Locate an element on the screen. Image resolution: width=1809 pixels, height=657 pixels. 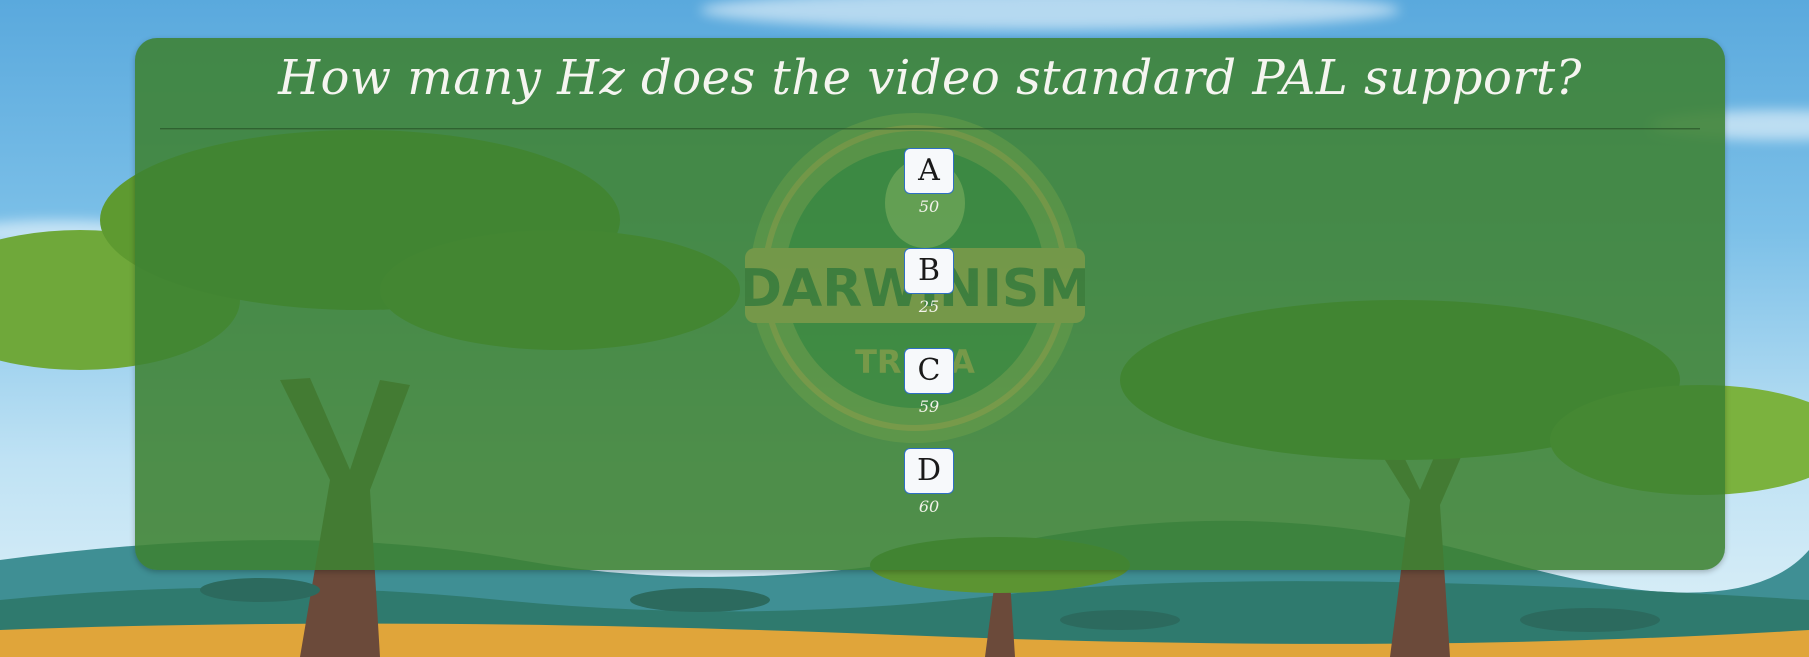
answer-b-value: 25 is located at coordinates (929, 306).